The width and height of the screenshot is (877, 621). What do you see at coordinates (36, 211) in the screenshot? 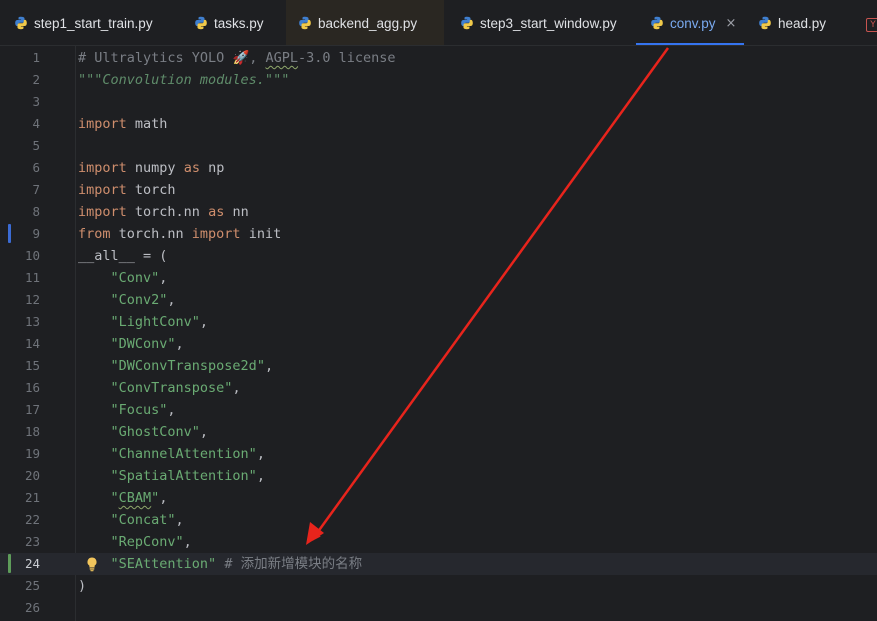
I see `line-number: 8` at bounding box center [36, 211].